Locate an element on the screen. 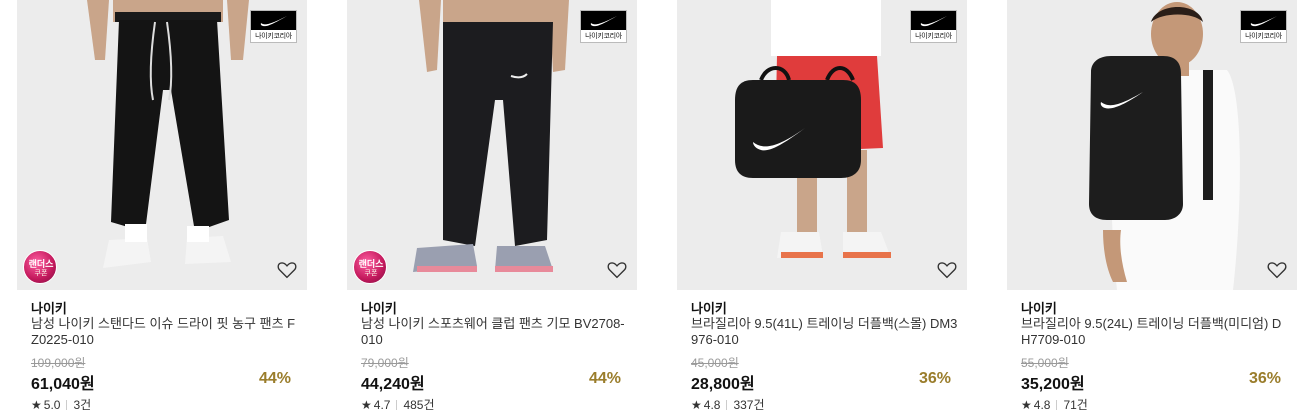 The width and height of the screenshot is (1300, 419). product-title: 남성 나이키 스포츠웨어 클럽 팬츠 기모 BV2708-010 is located at coordinates (495, 332).